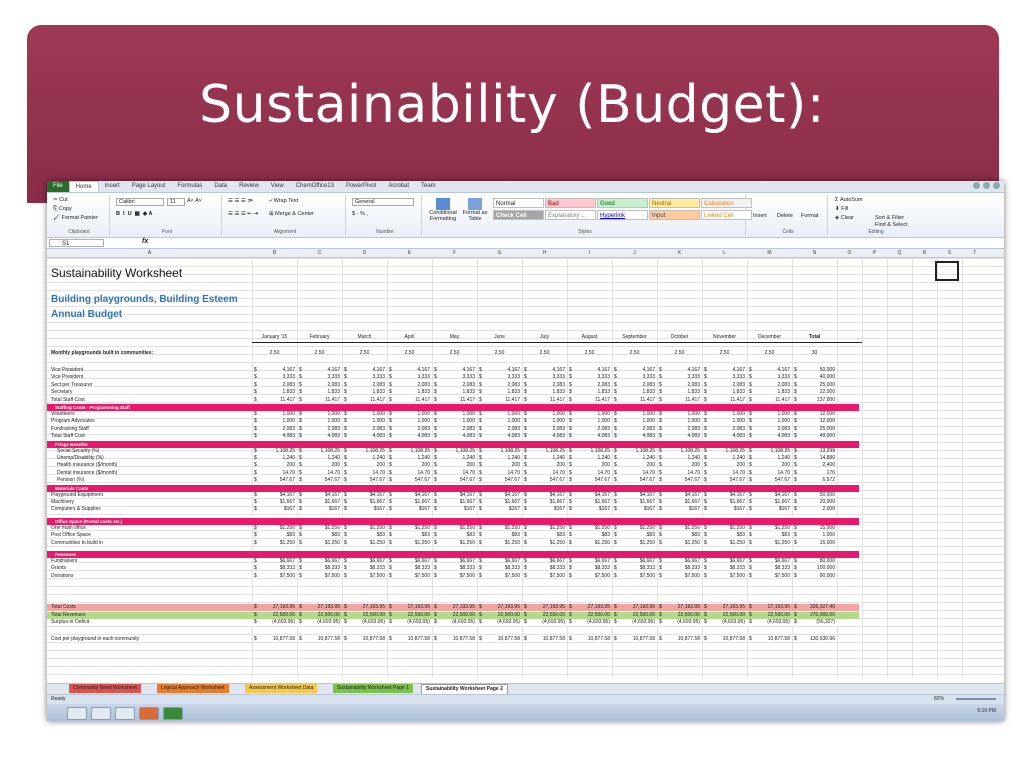 The height and width of the screenshot is (768, 1024). I want to click on cut-button: ✂ Cut, so click(60, 200).